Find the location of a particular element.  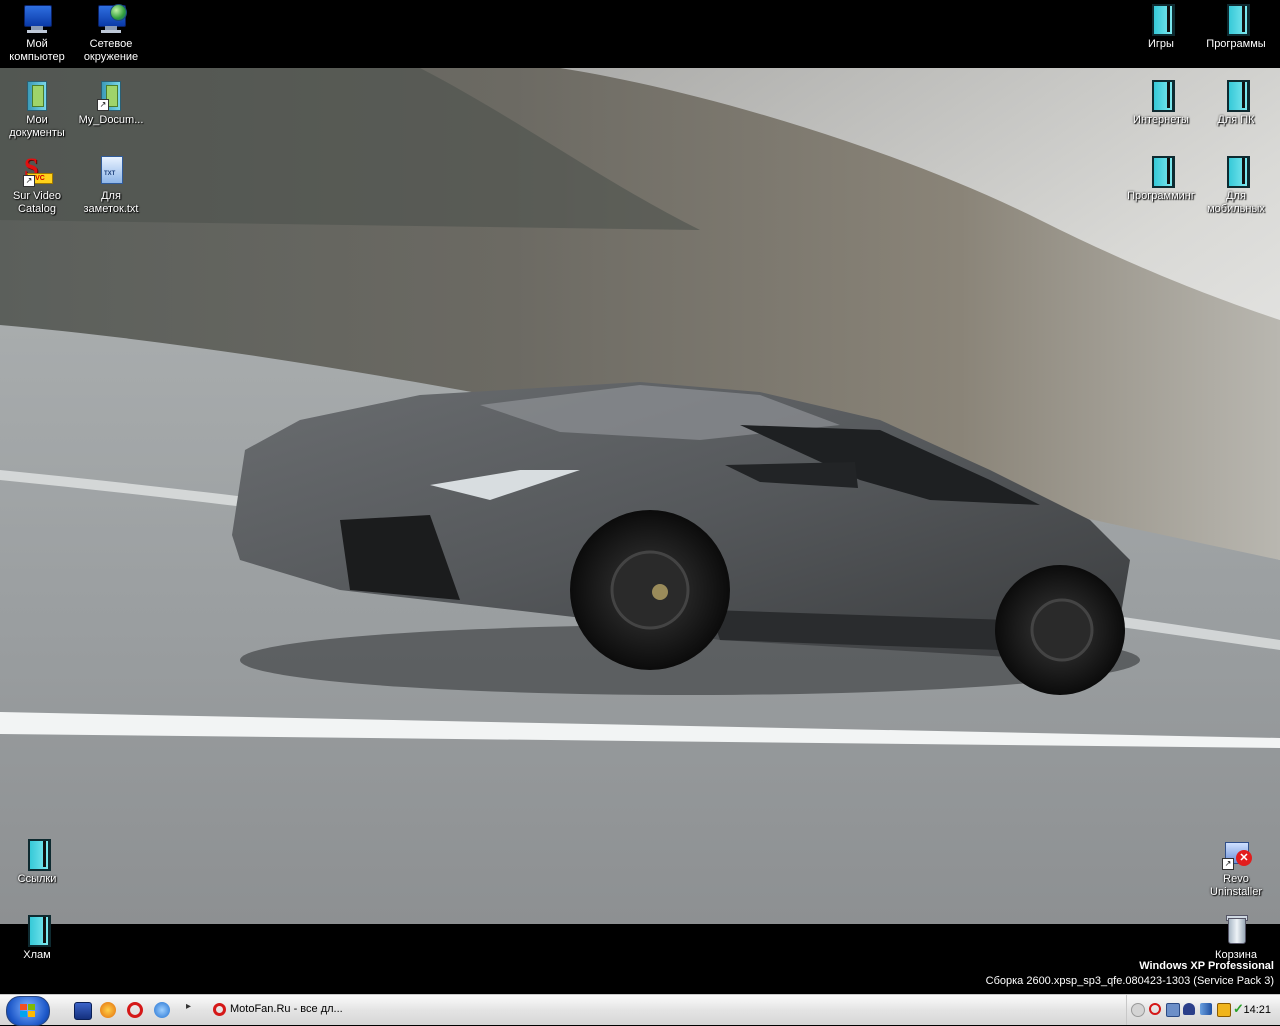

desktop-icon-label: Сетевое окружение is located at coordinates (111, 50).